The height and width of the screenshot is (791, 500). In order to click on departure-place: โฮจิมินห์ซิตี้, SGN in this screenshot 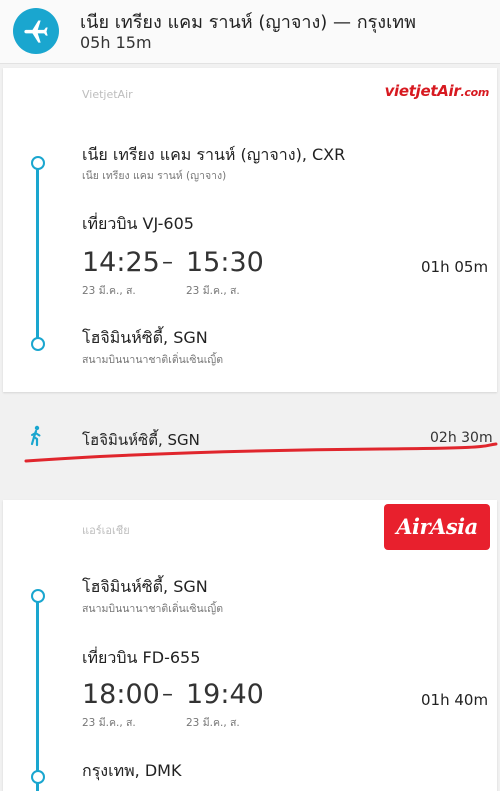, I will do `click(145, 586)`.